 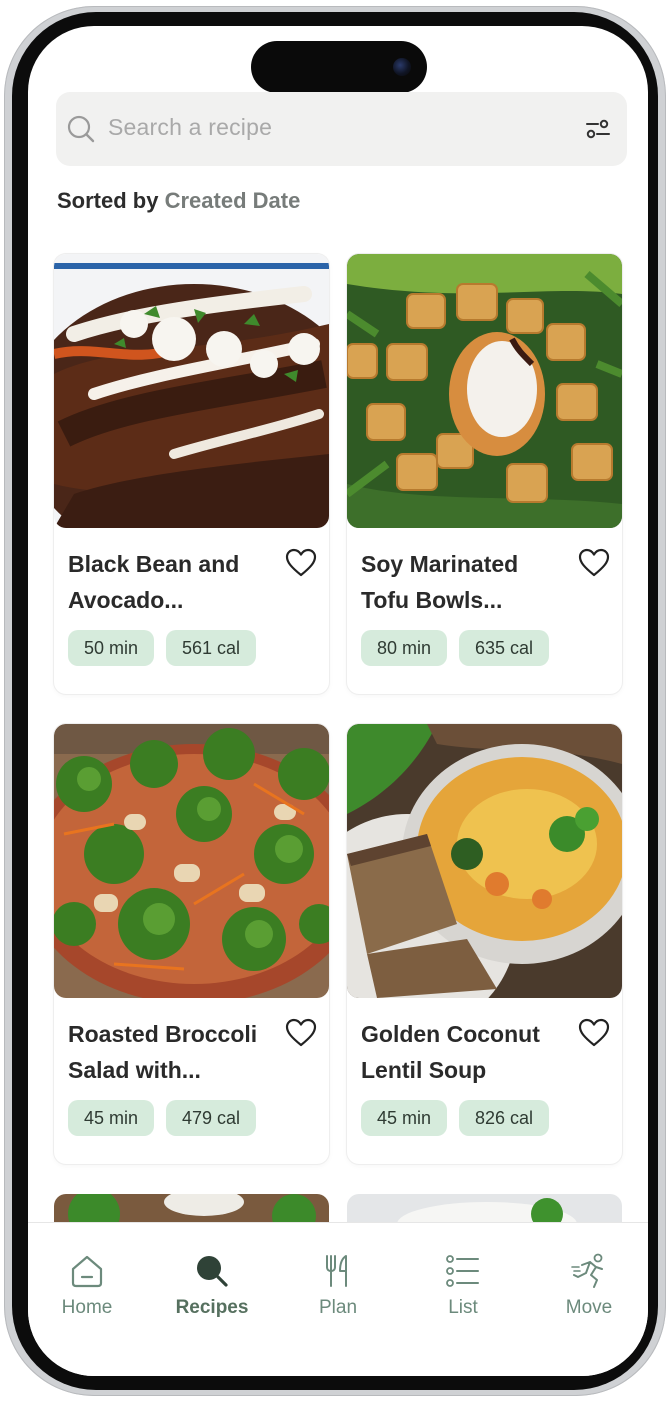 I want to click on tab-list: List, so click(x=463, y=1286).